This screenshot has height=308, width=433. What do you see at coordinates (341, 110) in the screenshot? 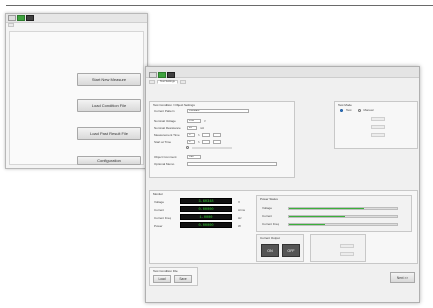
I see `test-radio` at bounding box center [341, 110].